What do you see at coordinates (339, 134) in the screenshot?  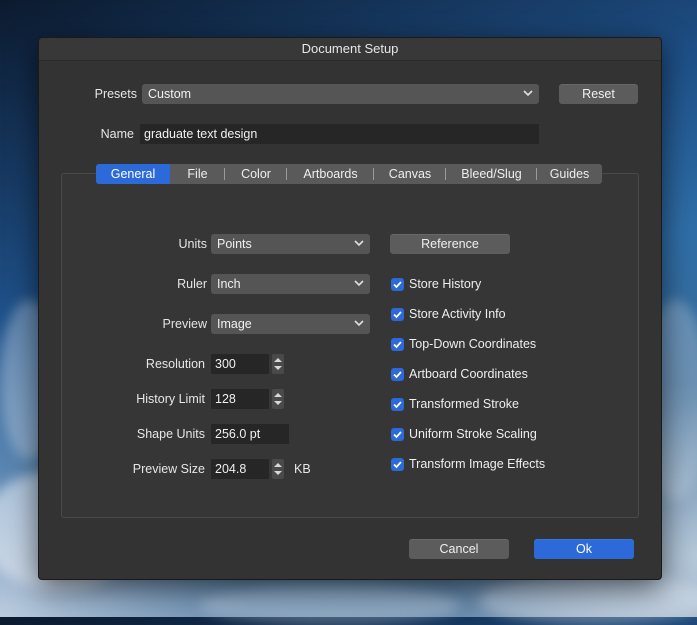 I see `name-input: graduate text design` at bounding box center [339, 134].